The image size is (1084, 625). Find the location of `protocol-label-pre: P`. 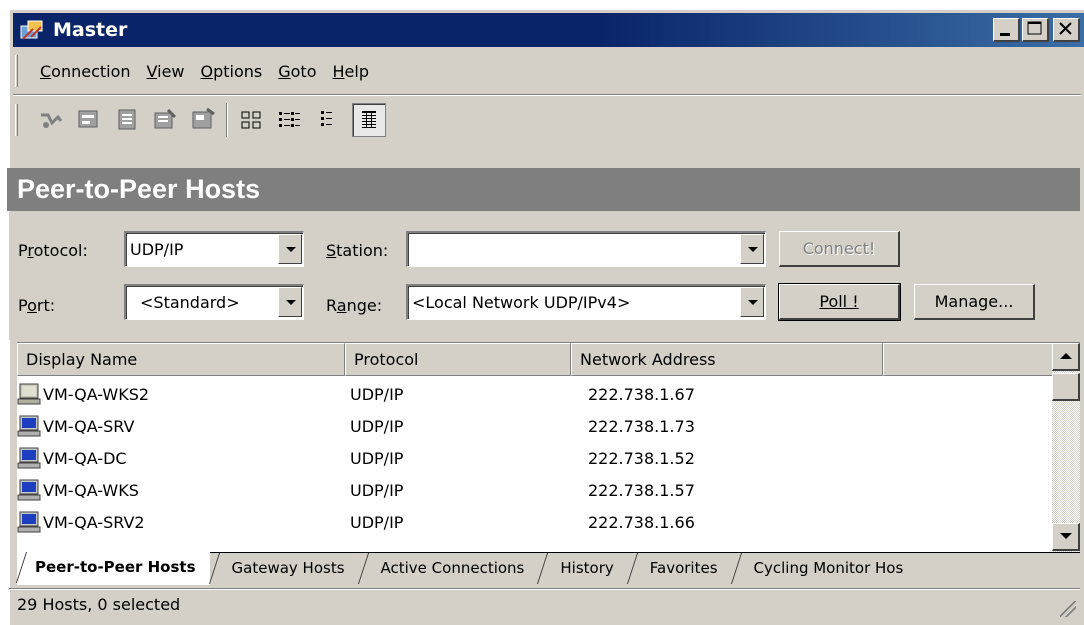

protocol-label-pre: P is located at coordinates (23, 250).